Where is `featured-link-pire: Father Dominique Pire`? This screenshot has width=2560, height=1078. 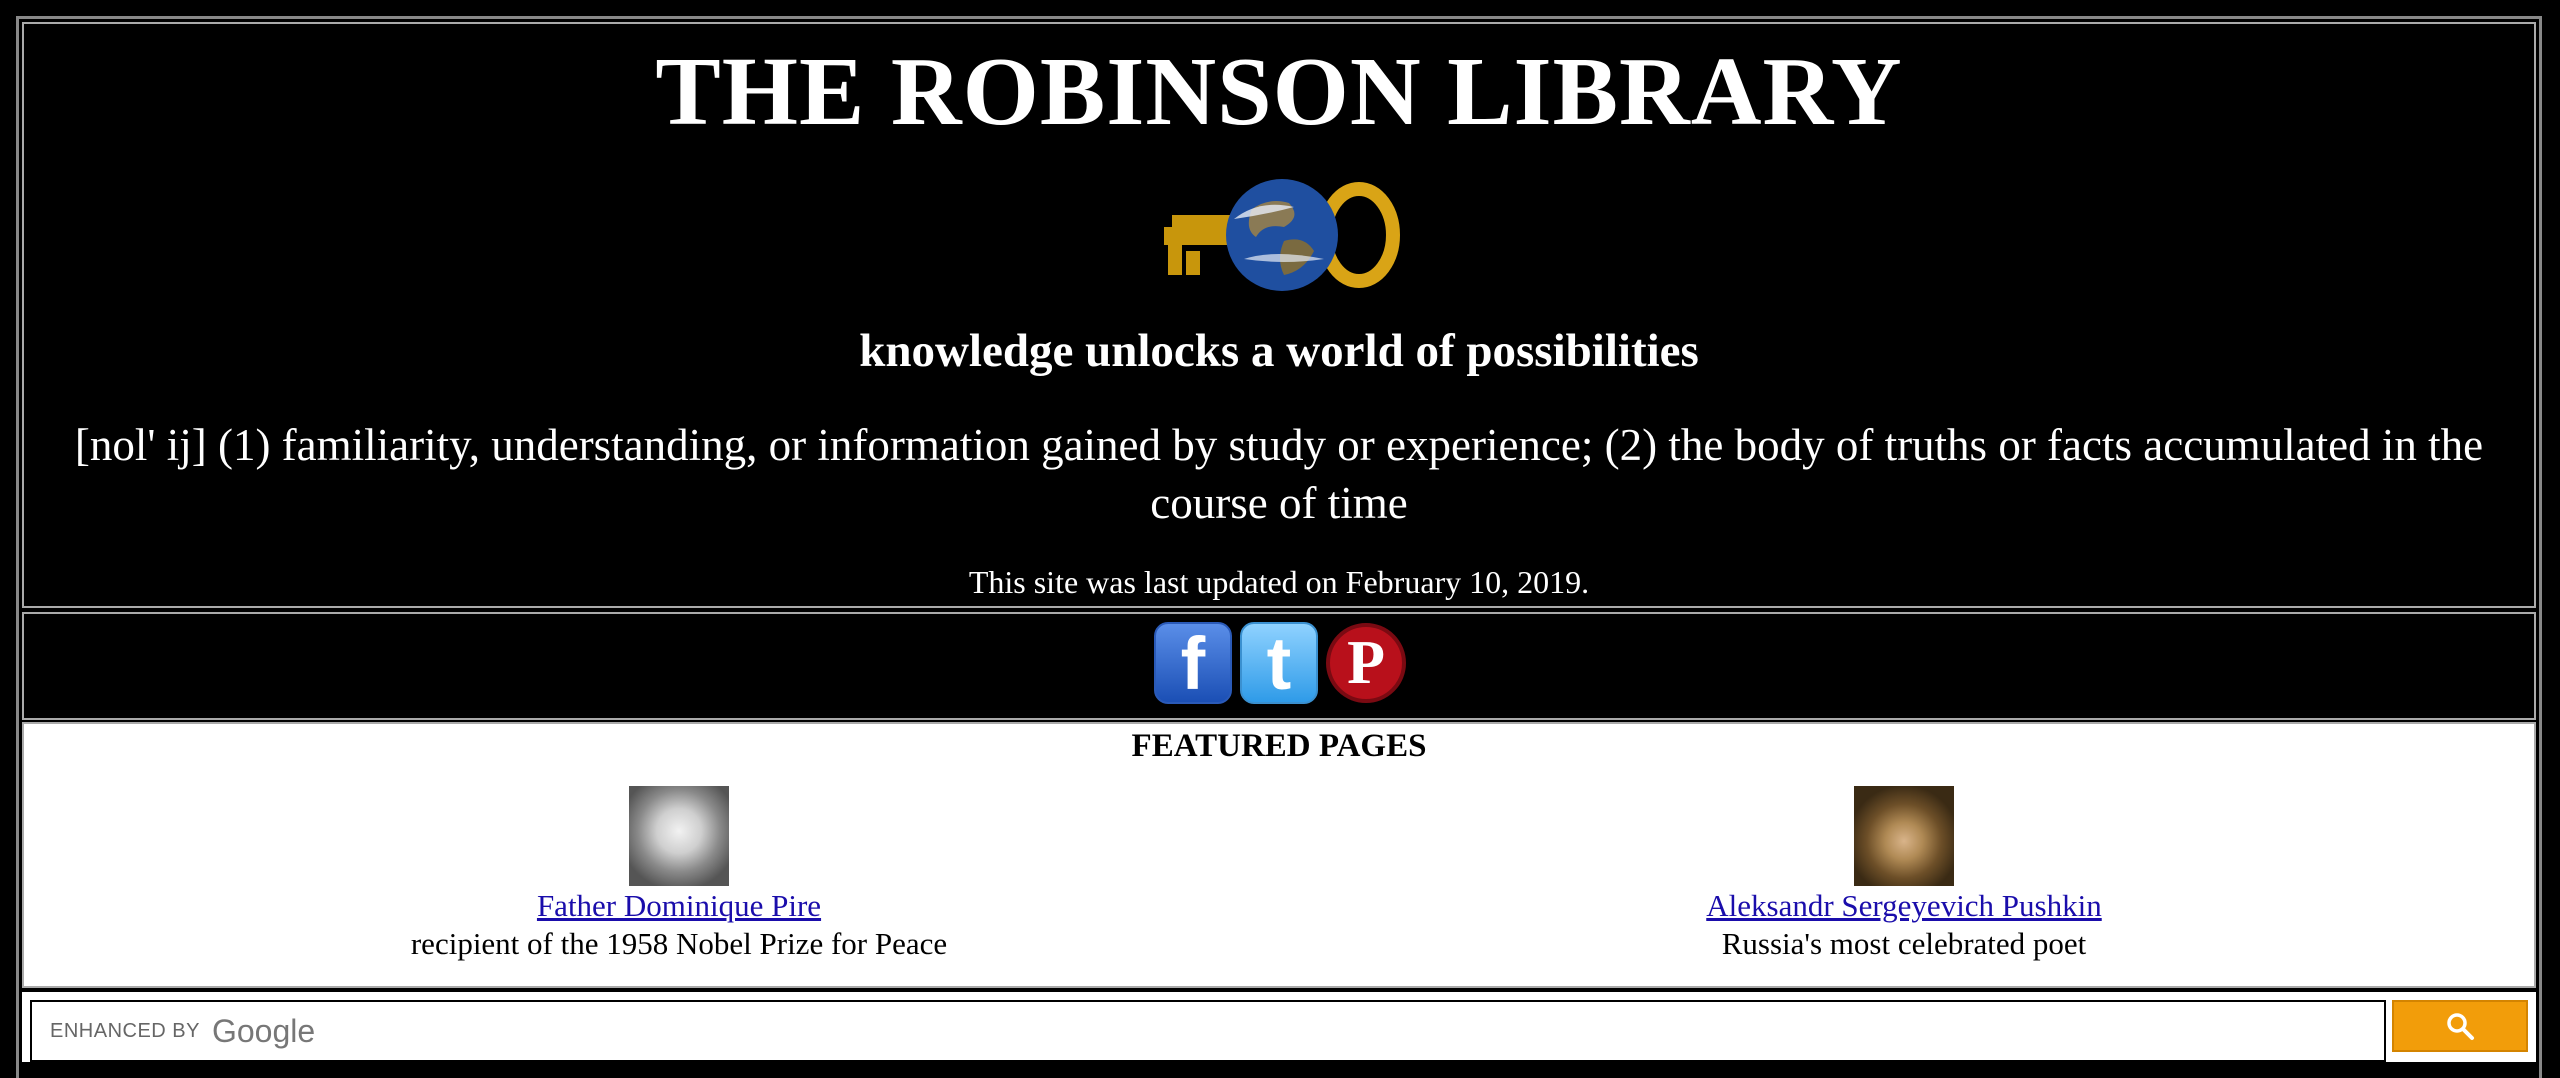
featured-link-pire: Father Dominique Pire is located at coordinates (679, 906).